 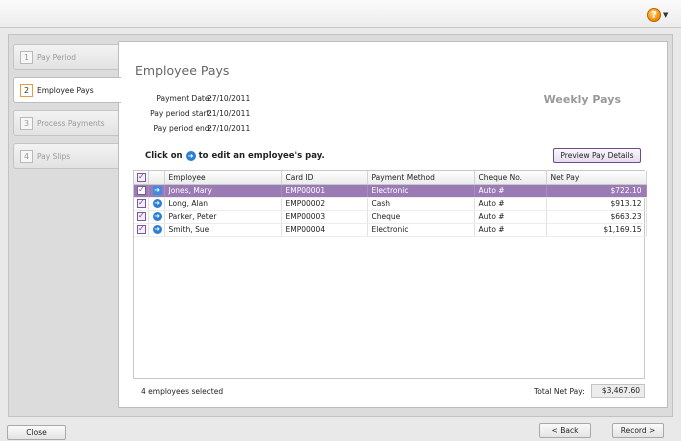 What do you see at coordinates (324, 191) in the screenshot?
I see `cell-card-id: EMP00001` at bounding box center [324, 191].